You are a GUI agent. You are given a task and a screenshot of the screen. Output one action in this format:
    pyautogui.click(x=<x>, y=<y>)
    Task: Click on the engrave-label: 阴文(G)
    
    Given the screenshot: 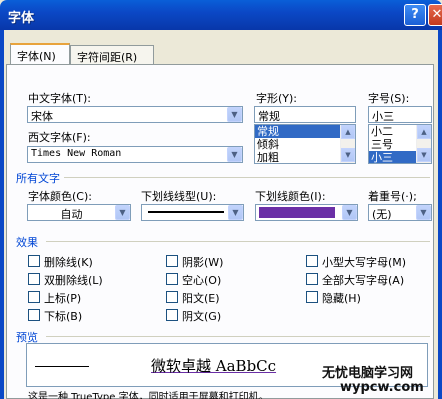 What is the action you would take?
    pyautogui.click(x=202, y=316)
    